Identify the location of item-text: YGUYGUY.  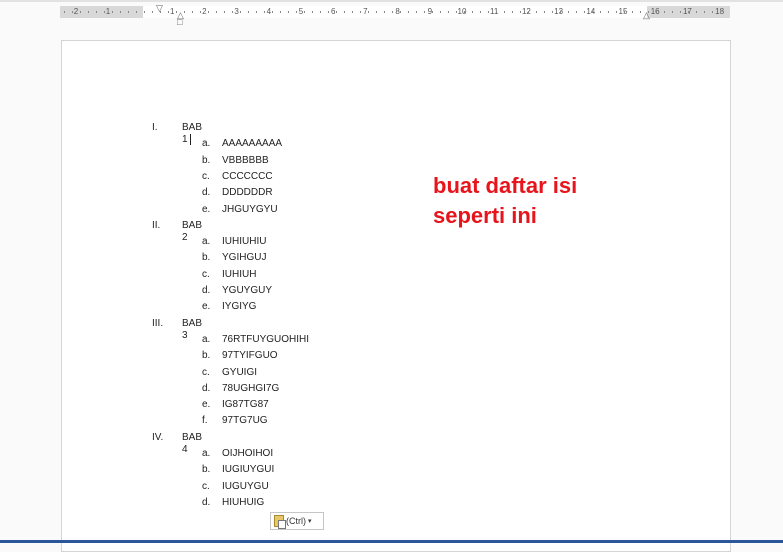
(247, 290).